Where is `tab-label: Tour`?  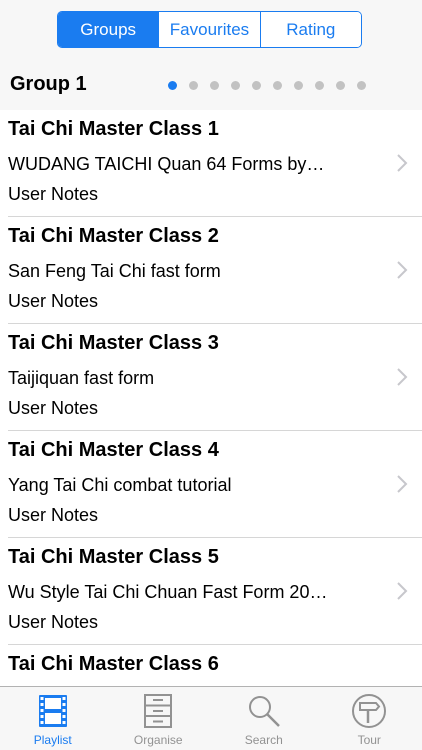 tab-label: Tour is located at coordinates (369, 740).